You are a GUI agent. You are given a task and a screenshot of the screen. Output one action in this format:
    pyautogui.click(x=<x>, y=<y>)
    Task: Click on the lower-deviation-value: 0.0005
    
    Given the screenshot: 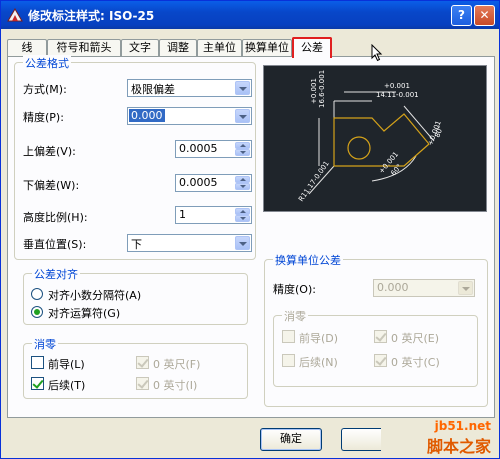 What is the action you would take?
    pyautogui.click(x=198, y=182)
    